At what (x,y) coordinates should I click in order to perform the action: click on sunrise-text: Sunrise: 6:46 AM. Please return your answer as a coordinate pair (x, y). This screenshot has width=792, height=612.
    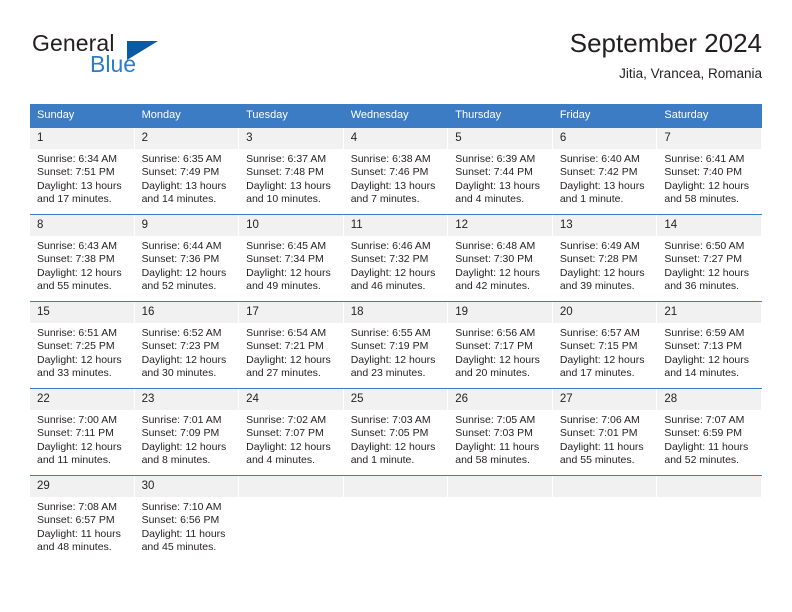
    Looking at the image, I should click on (390, 246).